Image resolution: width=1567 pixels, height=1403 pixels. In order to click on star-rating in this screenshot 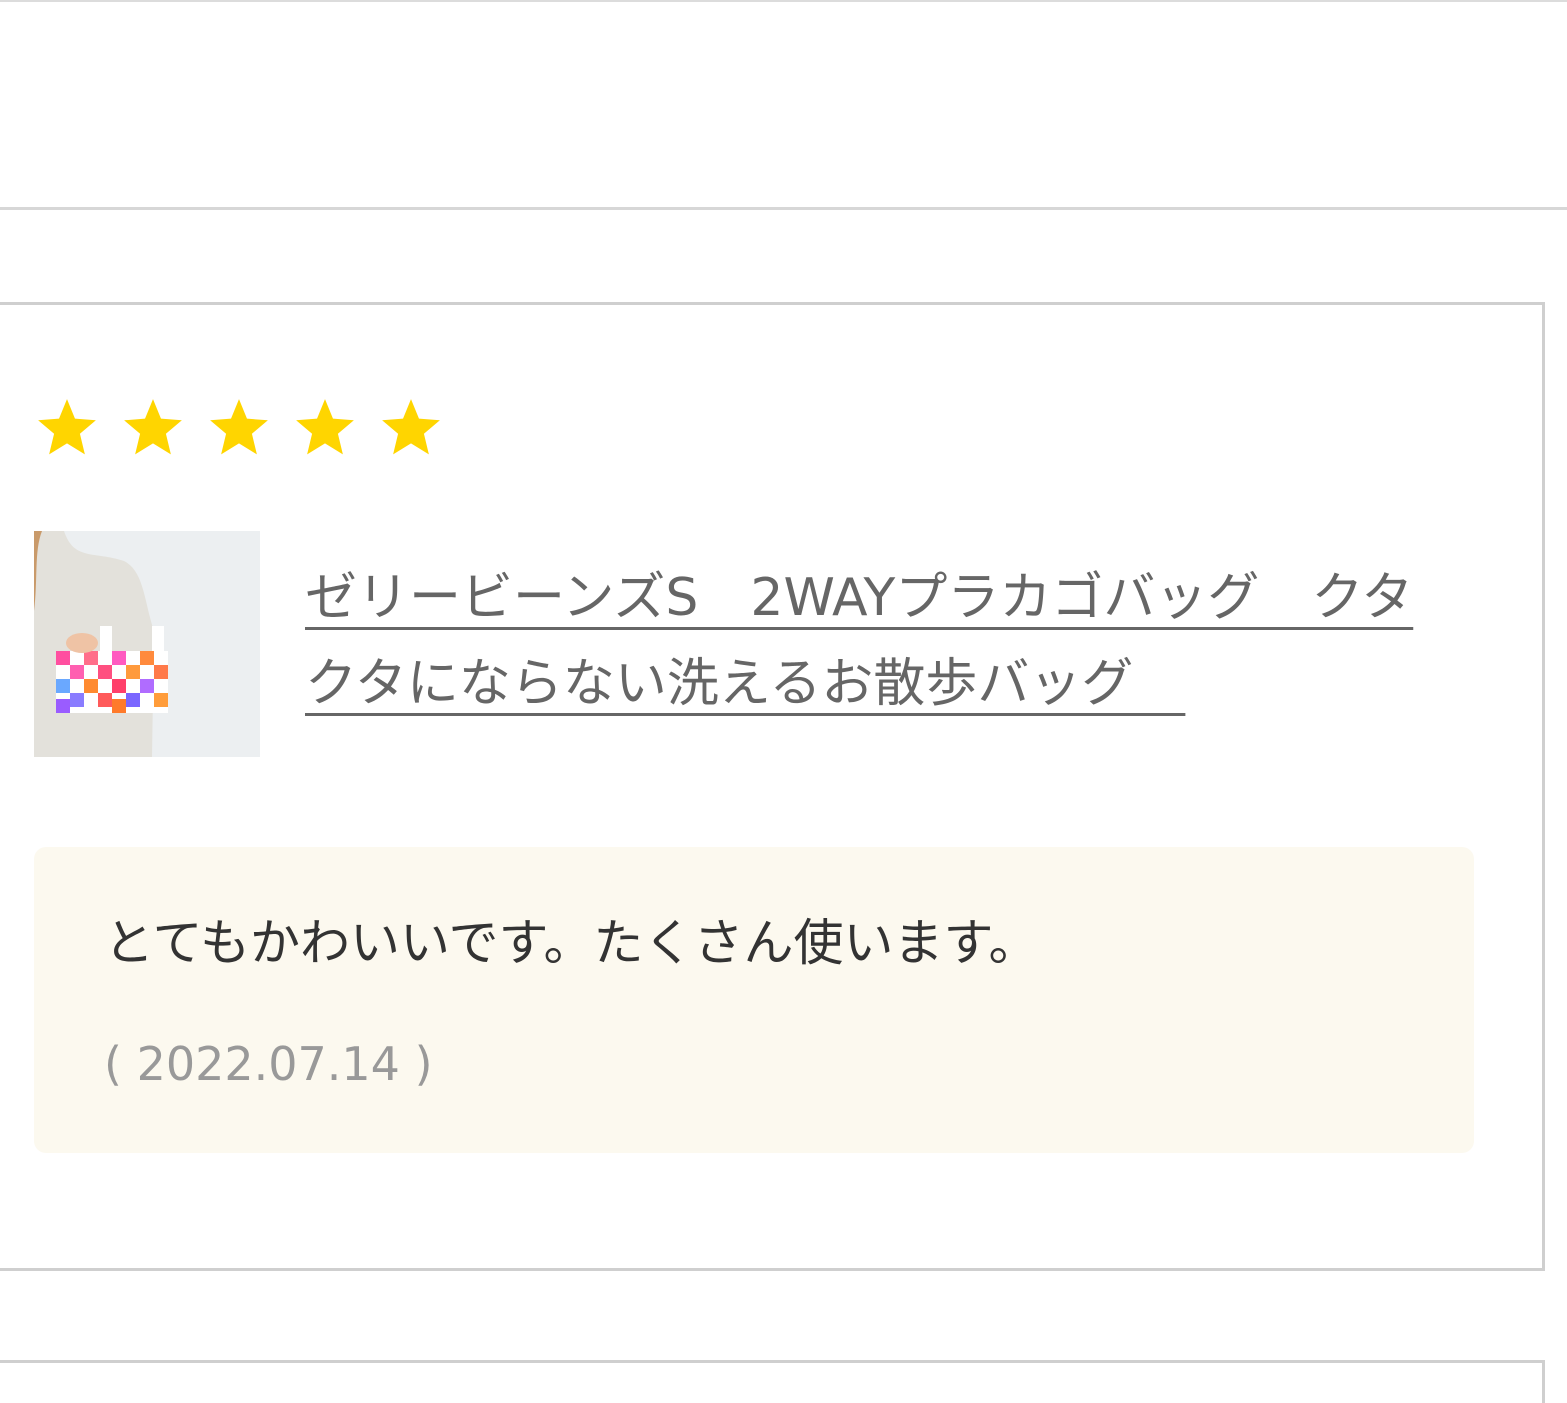, I will do `click(248, 428)`.